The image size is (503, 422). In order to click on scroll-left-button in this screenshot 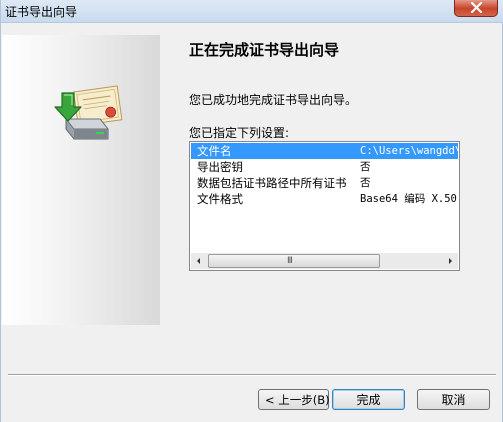, I will do `click(199, 261)`.